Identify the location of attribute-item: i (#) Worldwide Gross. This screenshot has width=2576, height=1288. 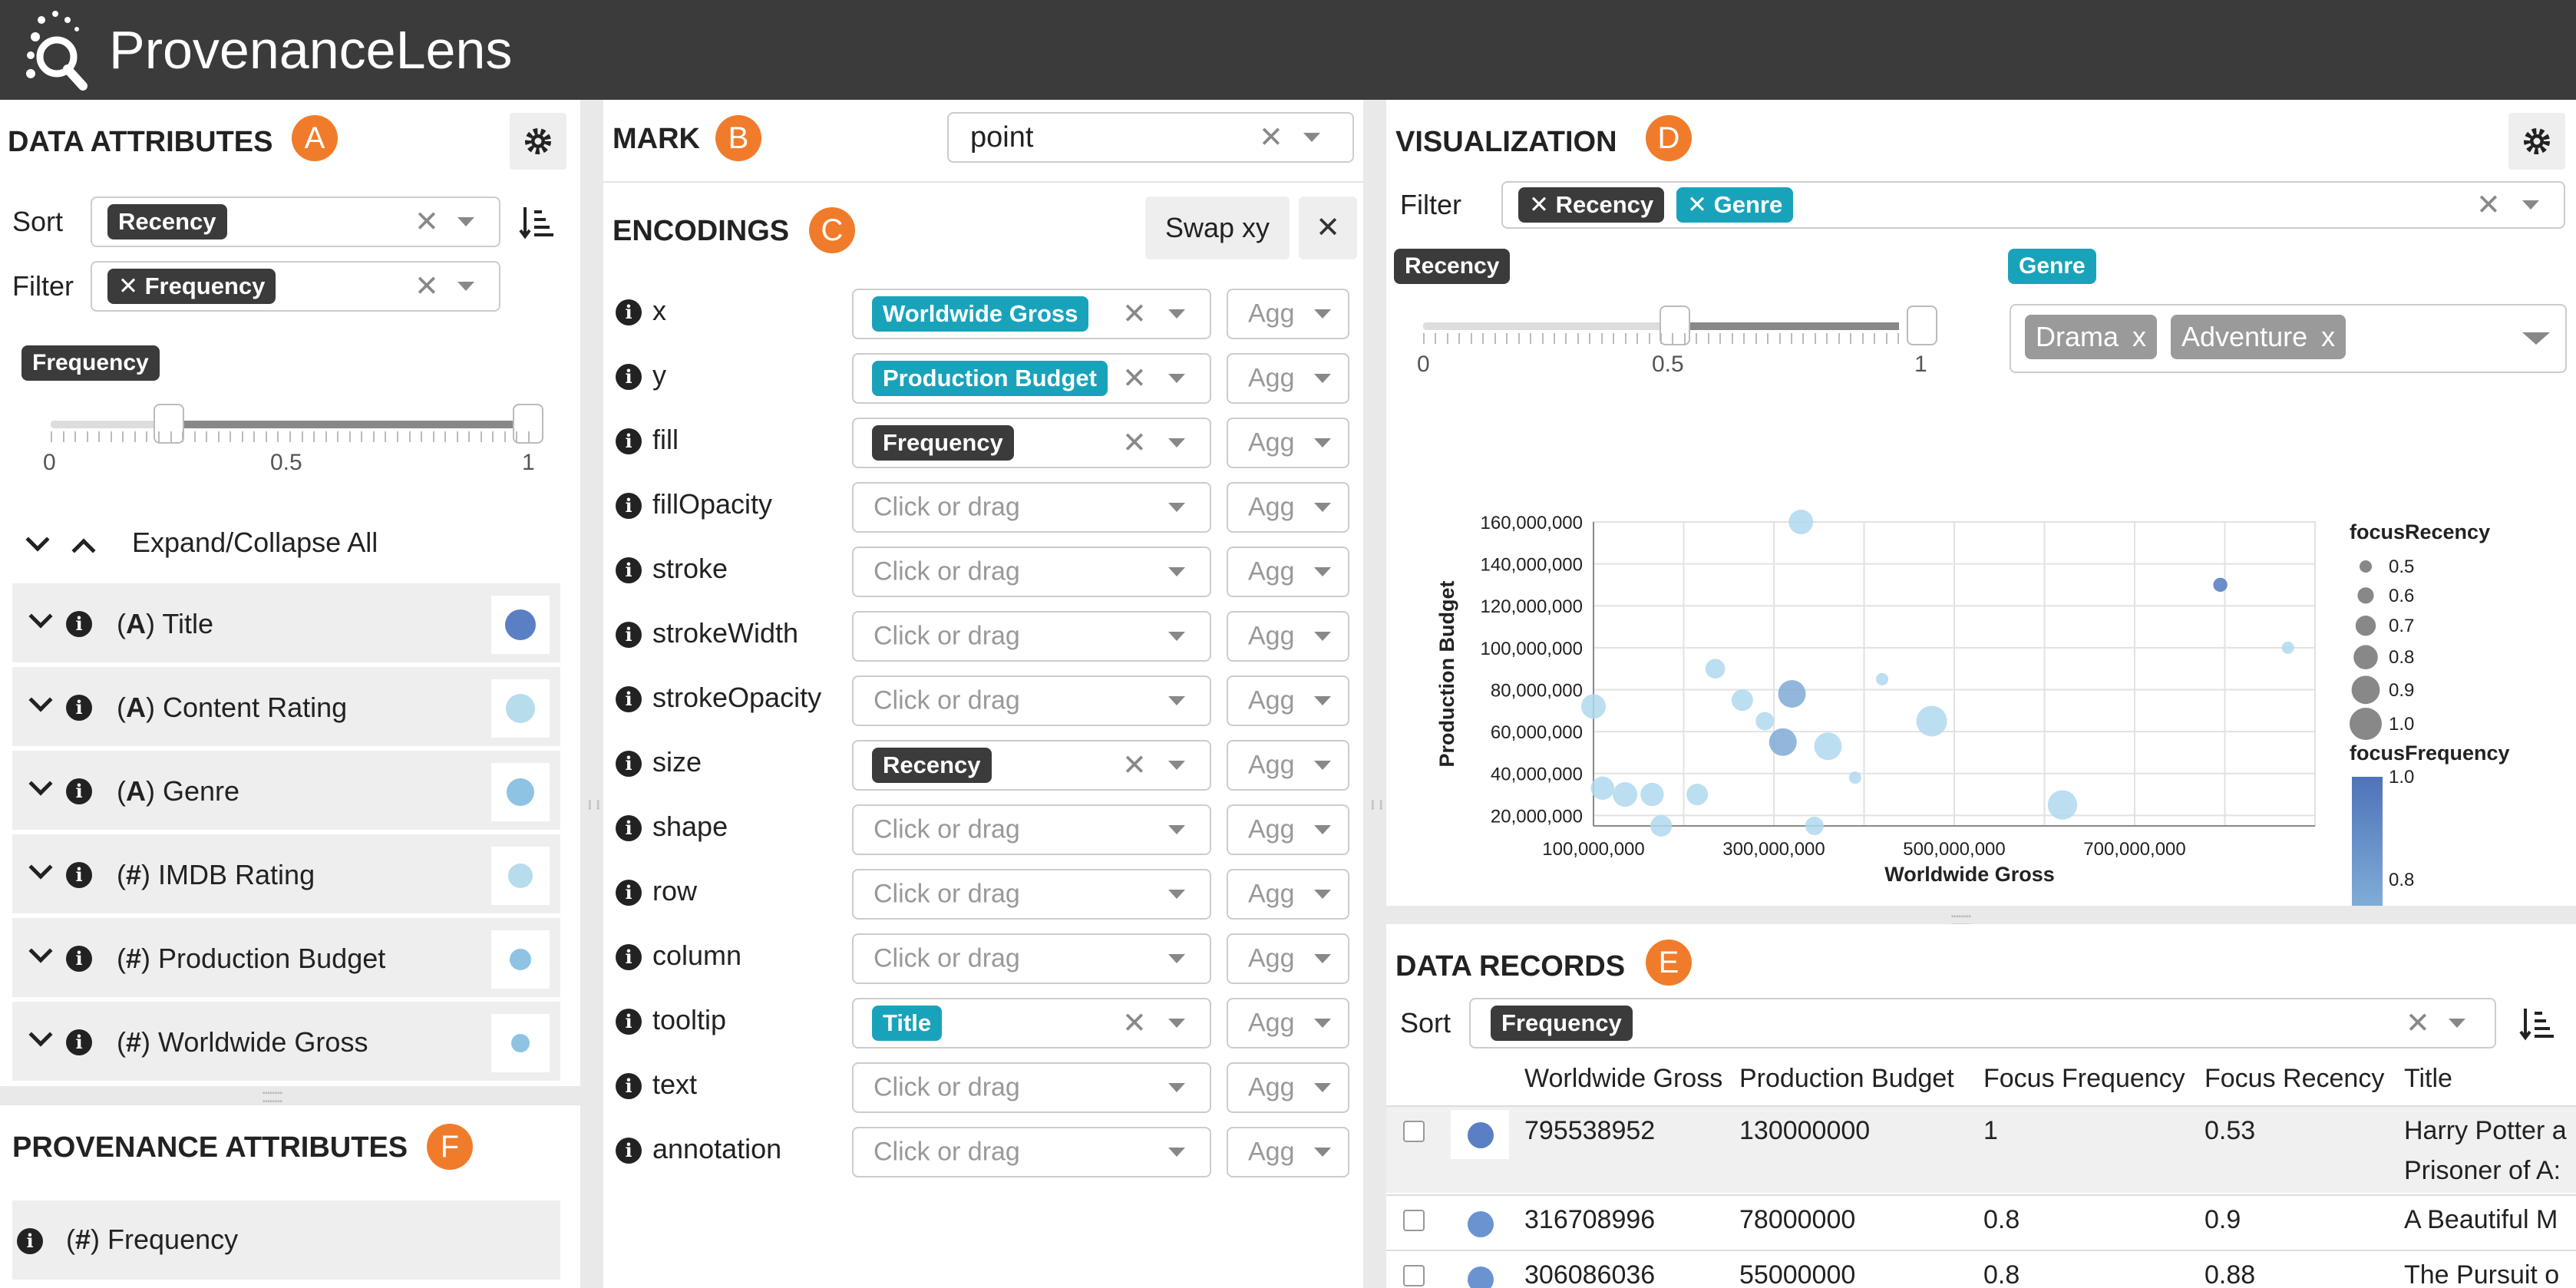
(286, 1042).